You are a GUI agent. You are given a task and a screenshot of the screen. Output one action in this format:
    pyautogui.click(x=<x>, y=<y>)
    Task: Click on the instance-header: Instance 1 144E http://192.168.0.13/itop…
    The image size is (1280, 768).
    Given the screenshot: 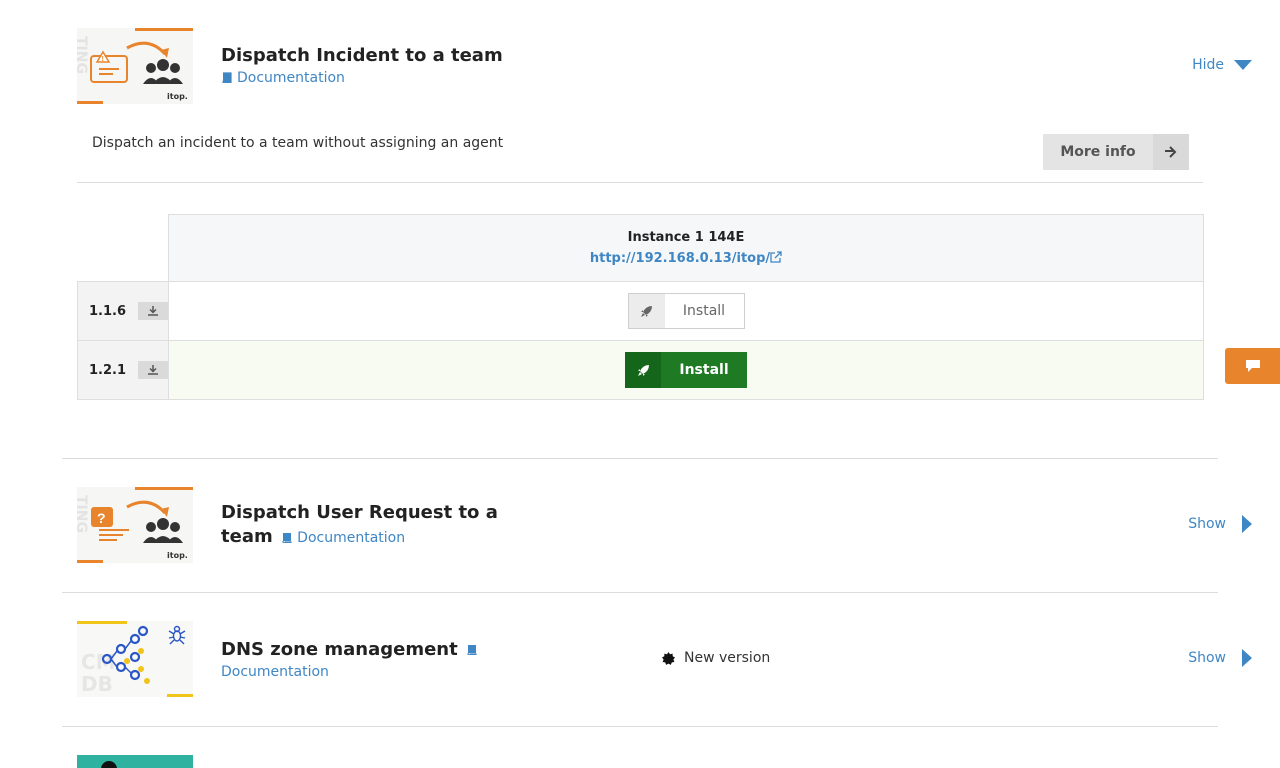 What is the action you would take?
    pyautogui.click(x=686, y=248)
    